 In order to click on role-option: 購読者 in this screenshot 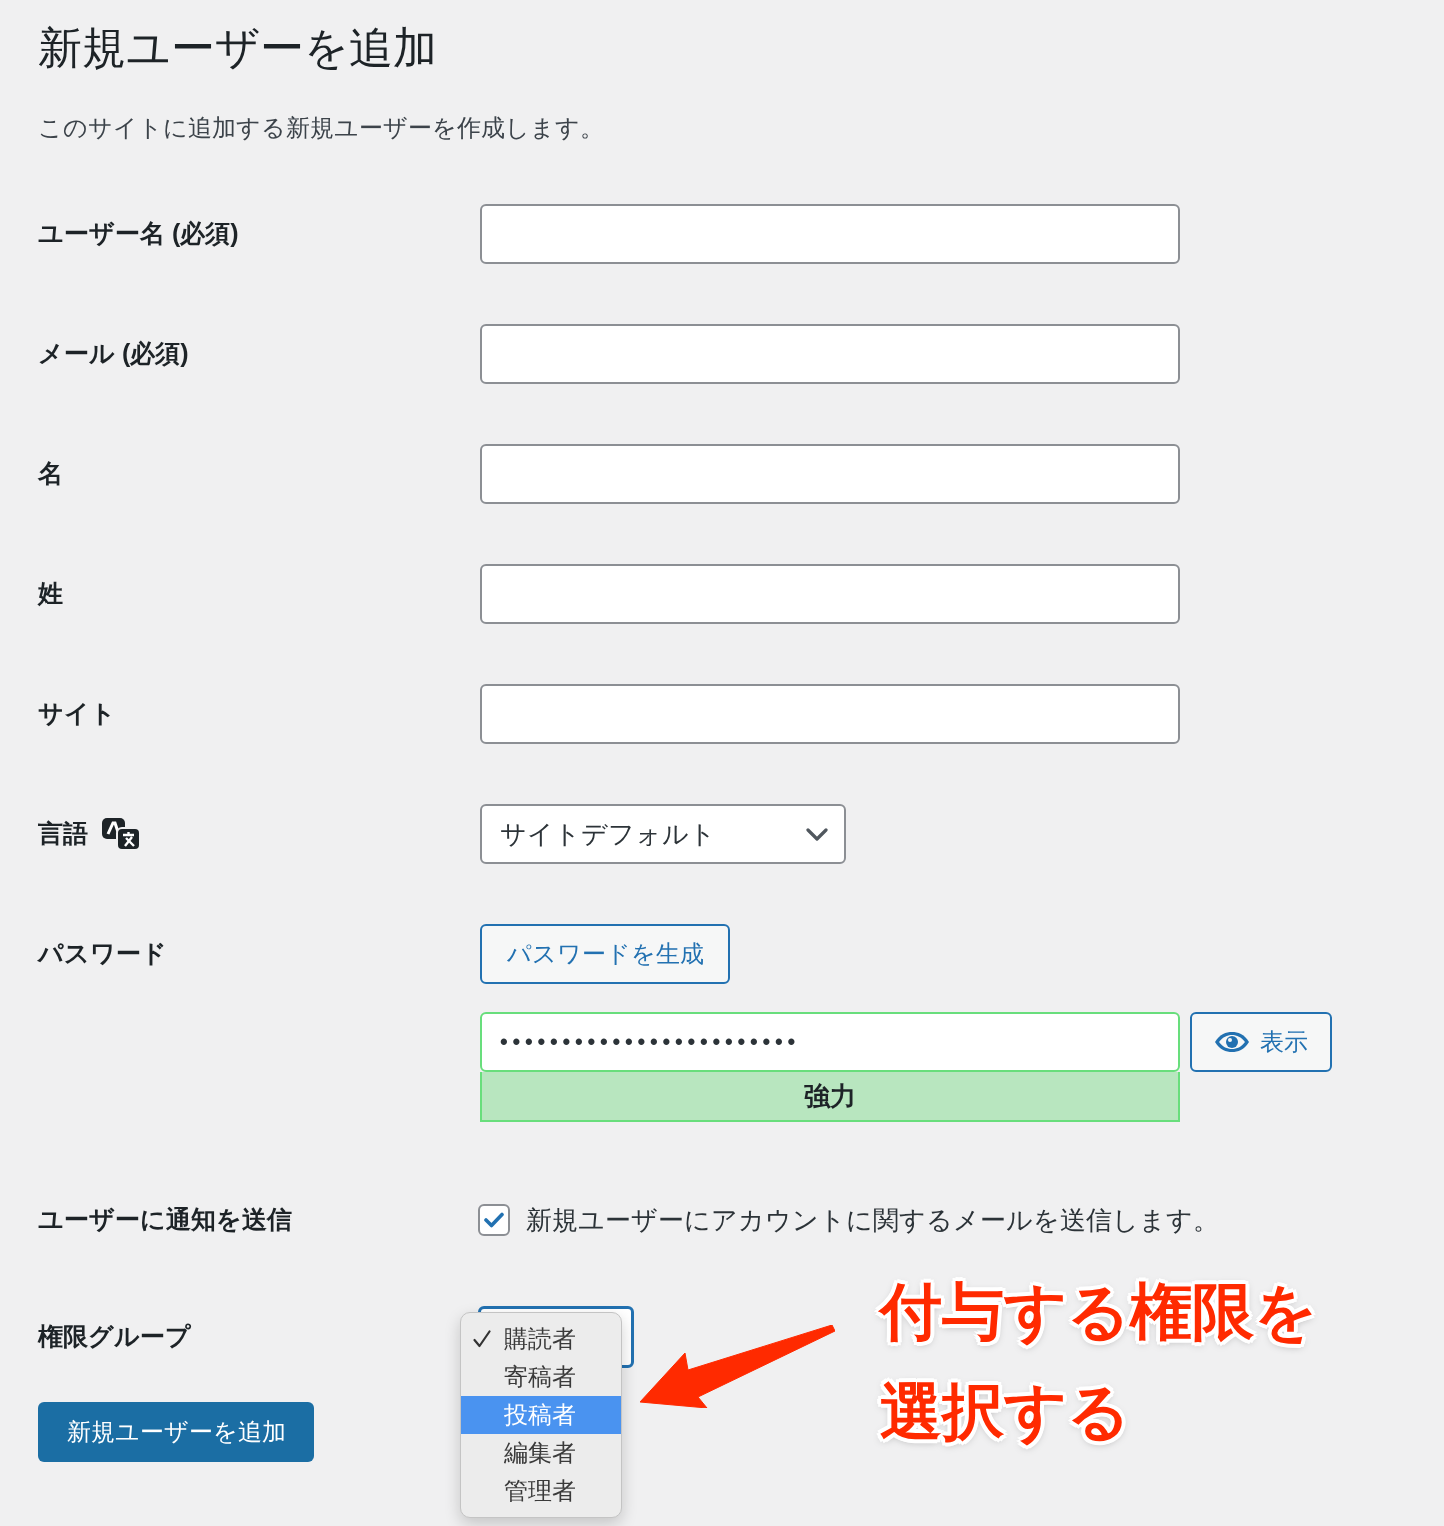, I will do `click(541, 1339)`.